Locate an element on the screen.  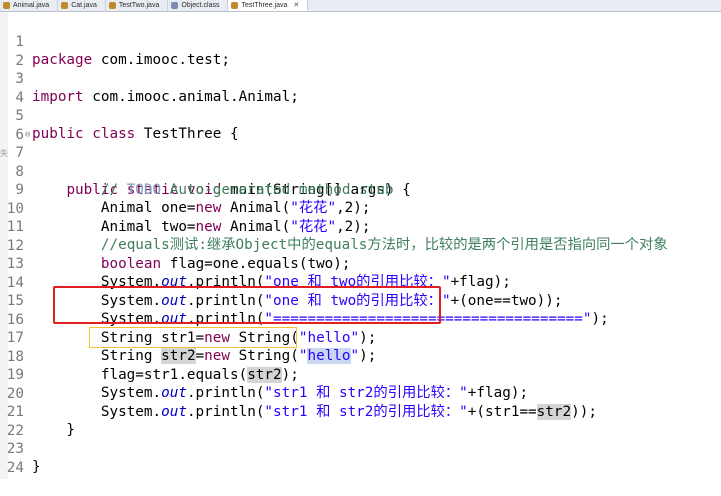
close-icon: ✕ is located at coordinates (296, 5).